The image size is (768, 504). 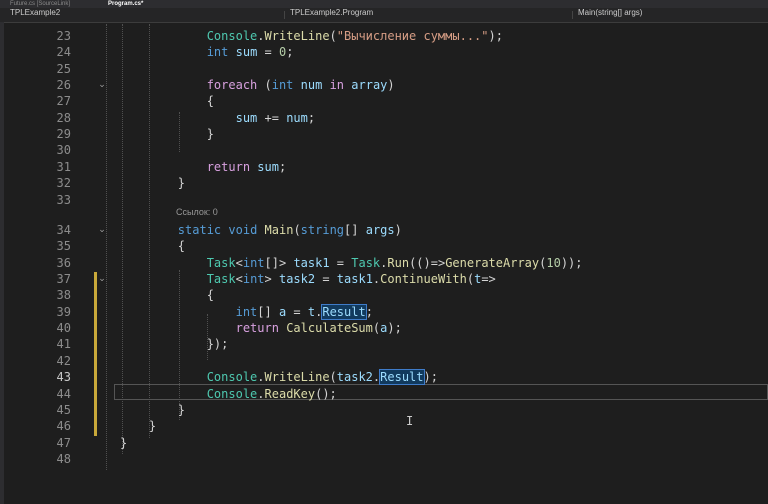 What do you see at coordinates (386, 394) in the screenshot?
I see `code-line: 44 Console.ReadKey();` at bounding box center [386, 394].